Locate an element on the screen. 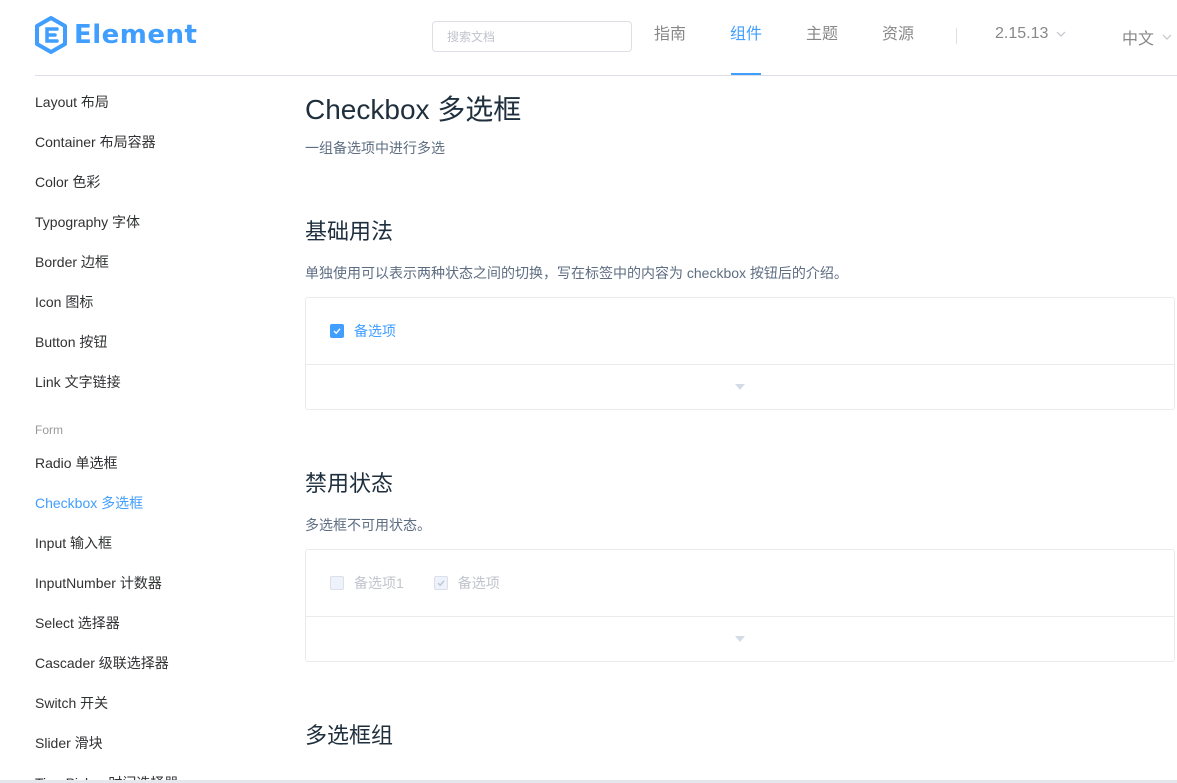  section-title-group: 多选框组 is located at coordinates (349, 735).